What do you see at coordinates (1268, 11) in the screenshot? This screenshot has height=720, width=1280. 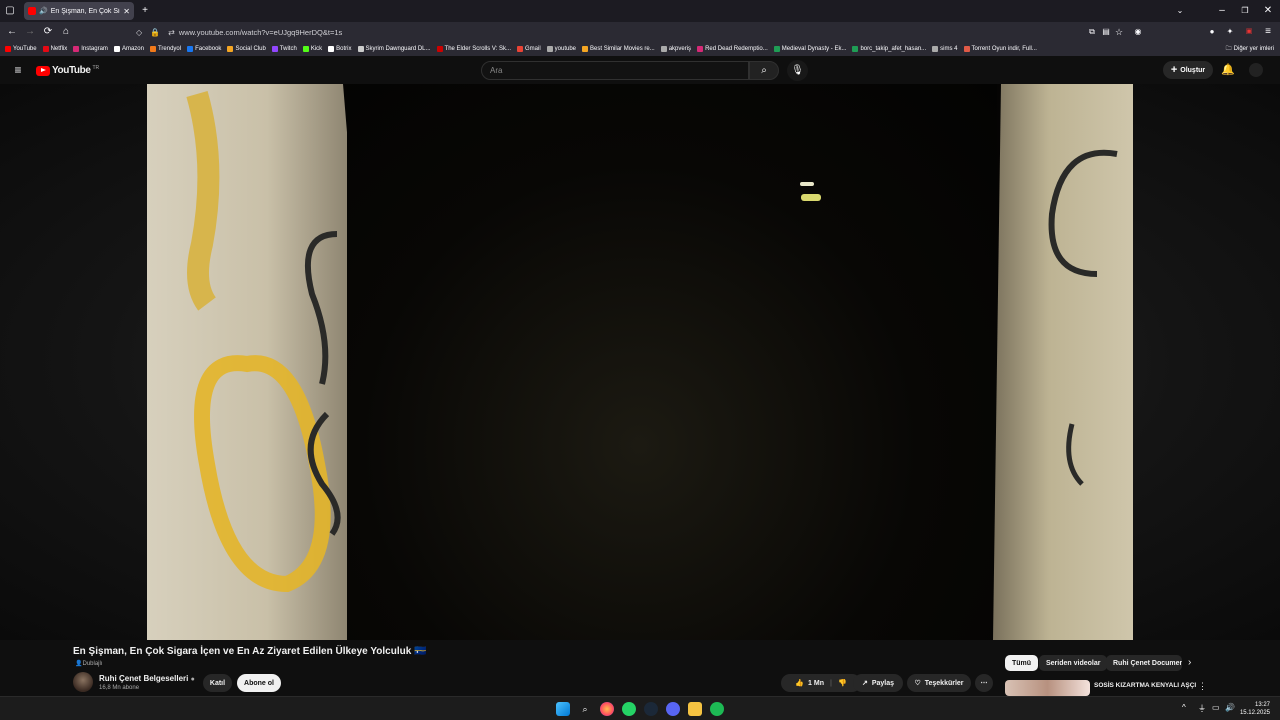 I see `close-window-button: ✕` at bounding box center [1268, 11].